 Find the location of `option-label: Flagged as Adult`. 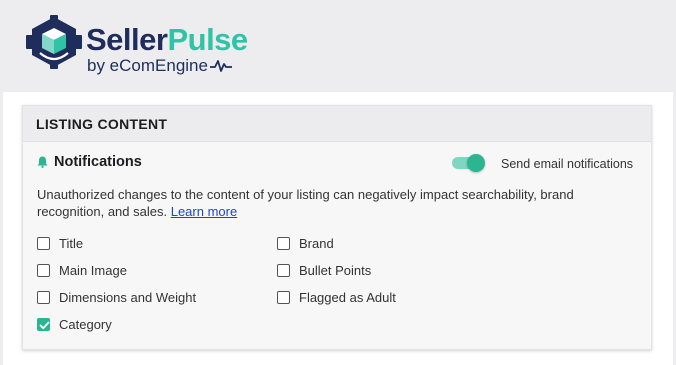

option-label: Flagged as Adult is located at coordinates (347, 297).